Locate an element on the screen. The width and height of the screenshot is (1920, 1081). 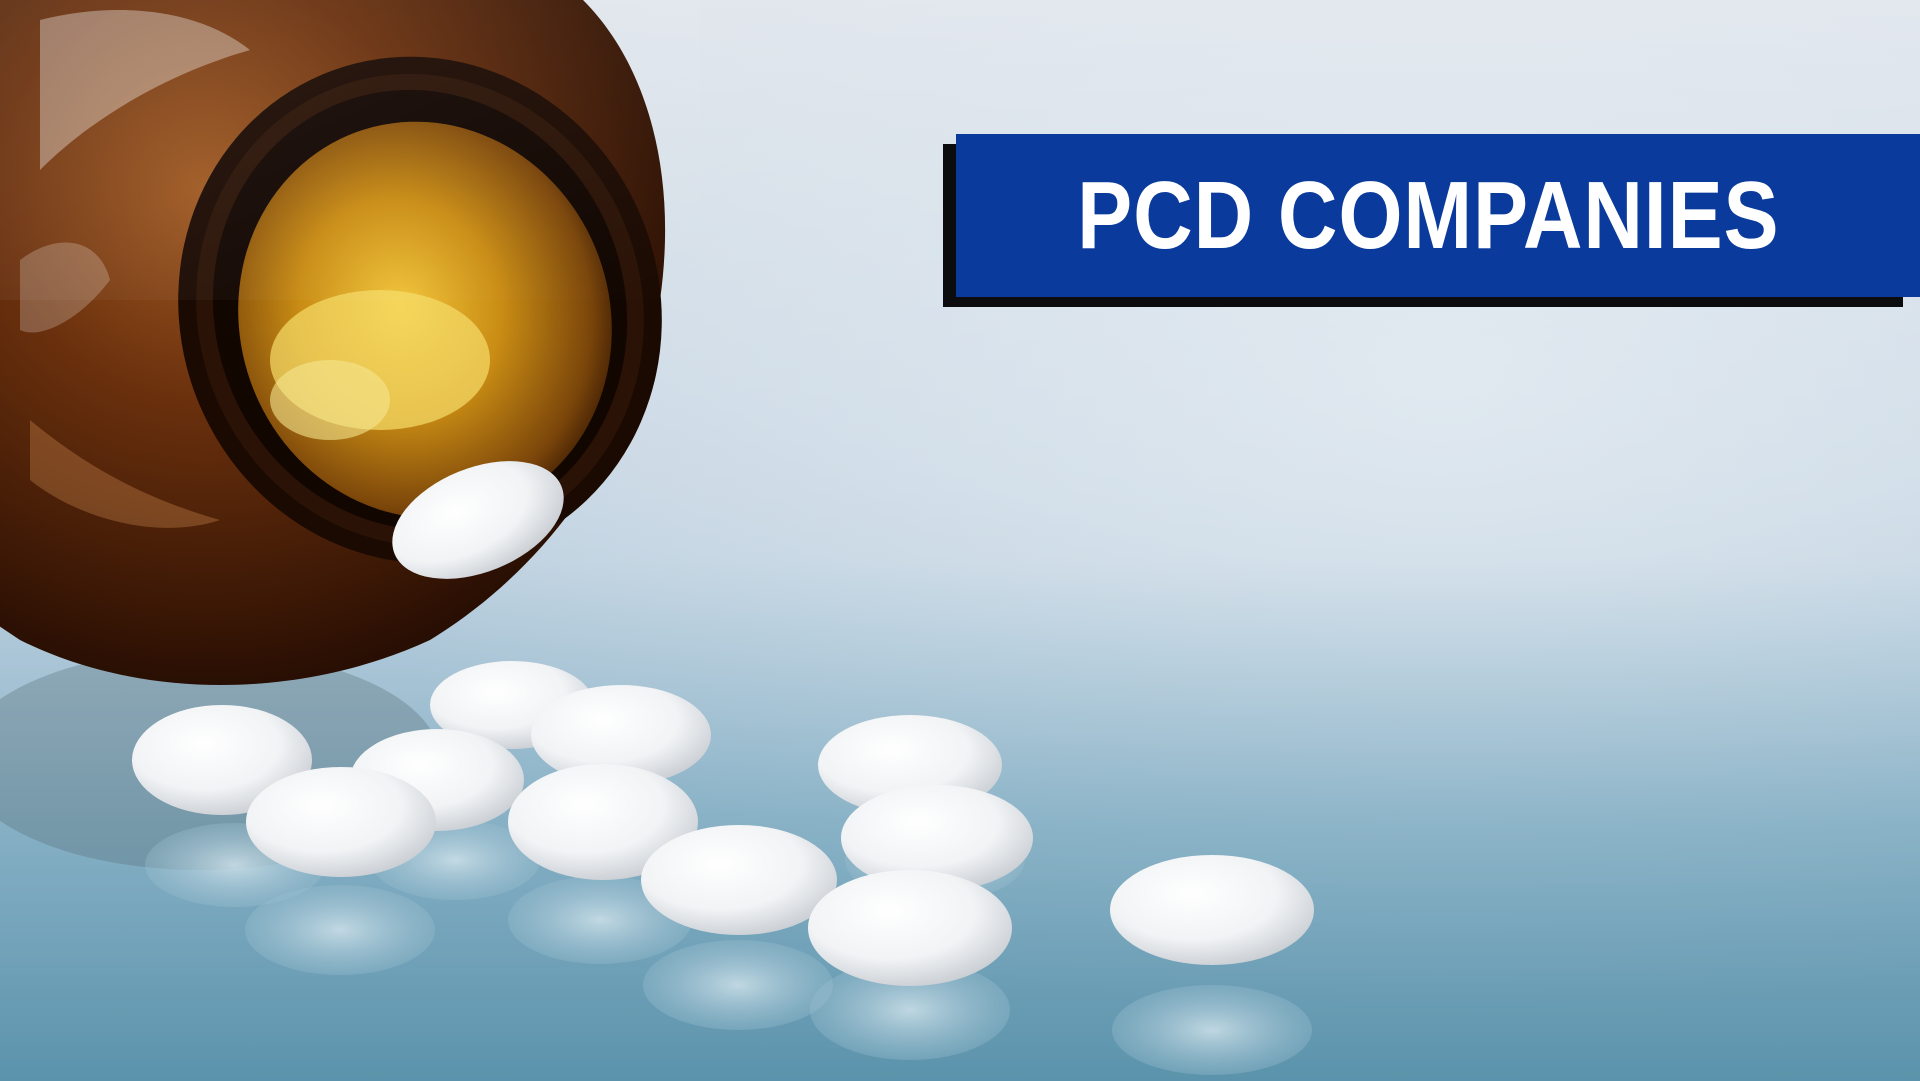
title-banner: PCD COMPANIES is located at coordinates (1431, 220).